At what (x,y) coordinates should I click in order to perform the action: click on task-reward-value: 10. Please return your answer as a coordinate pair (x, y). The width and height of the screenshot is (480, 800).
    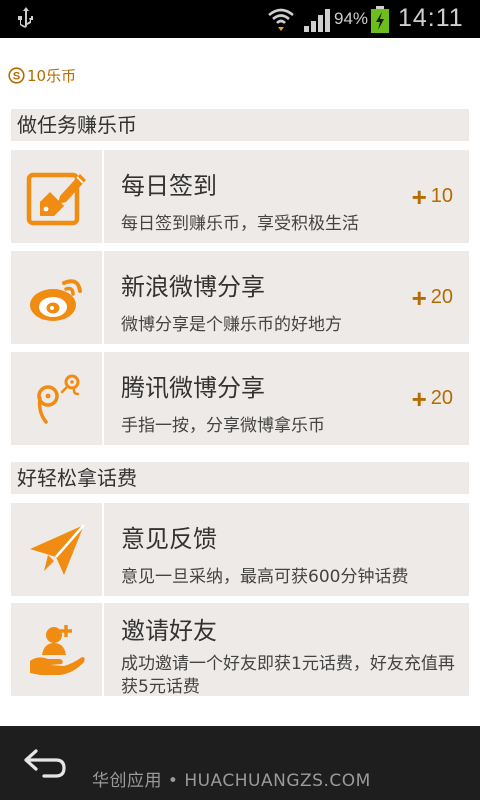
    Looking at the image, I should click on (441, 196).